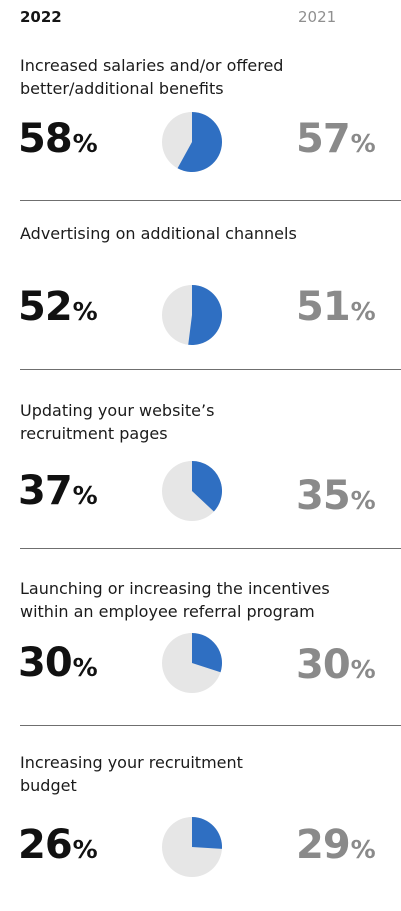 Image resolution: width=401 pixels, height=911 pixels. What do you see at coordinates (323, 496) in the screenshot?
I see `value-2021: 35` at bounding box center [323, 496].